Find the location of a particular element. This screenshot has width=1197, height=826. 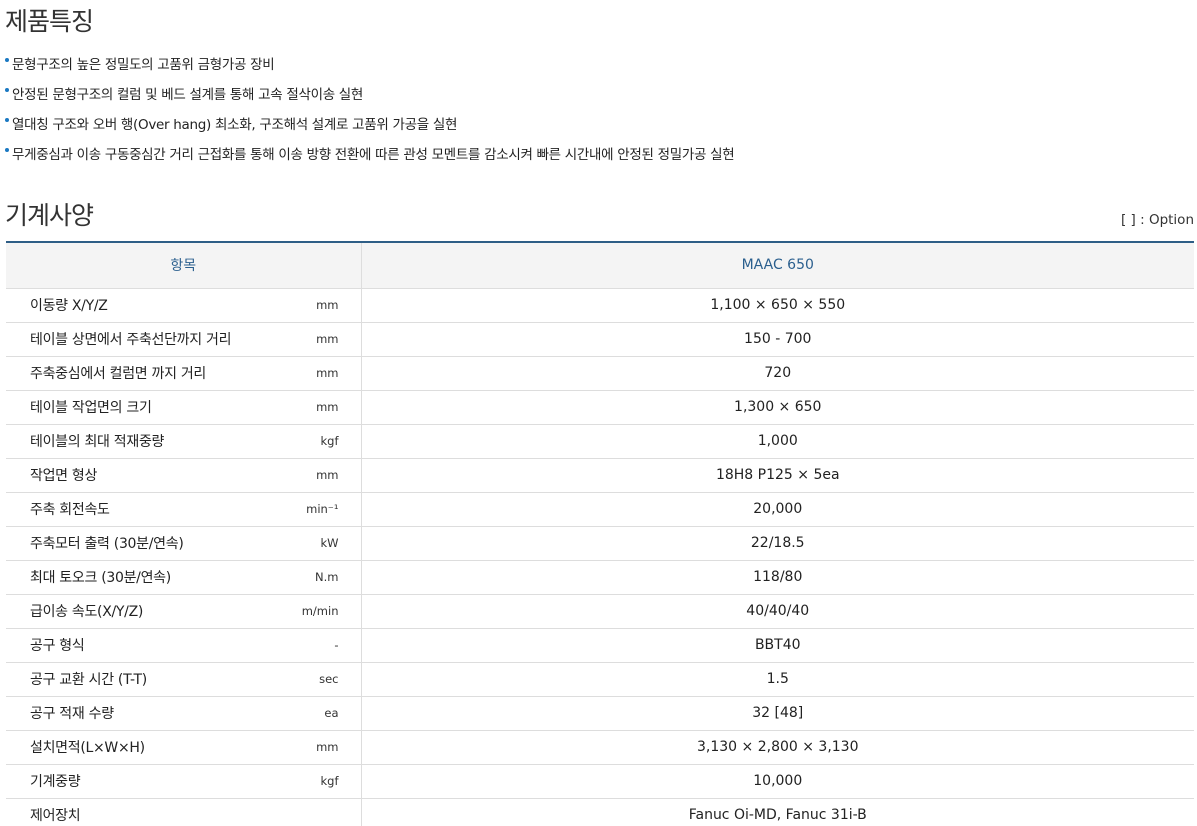

spec-item-cell: 제어장치 is located at coordinates (184, 812).